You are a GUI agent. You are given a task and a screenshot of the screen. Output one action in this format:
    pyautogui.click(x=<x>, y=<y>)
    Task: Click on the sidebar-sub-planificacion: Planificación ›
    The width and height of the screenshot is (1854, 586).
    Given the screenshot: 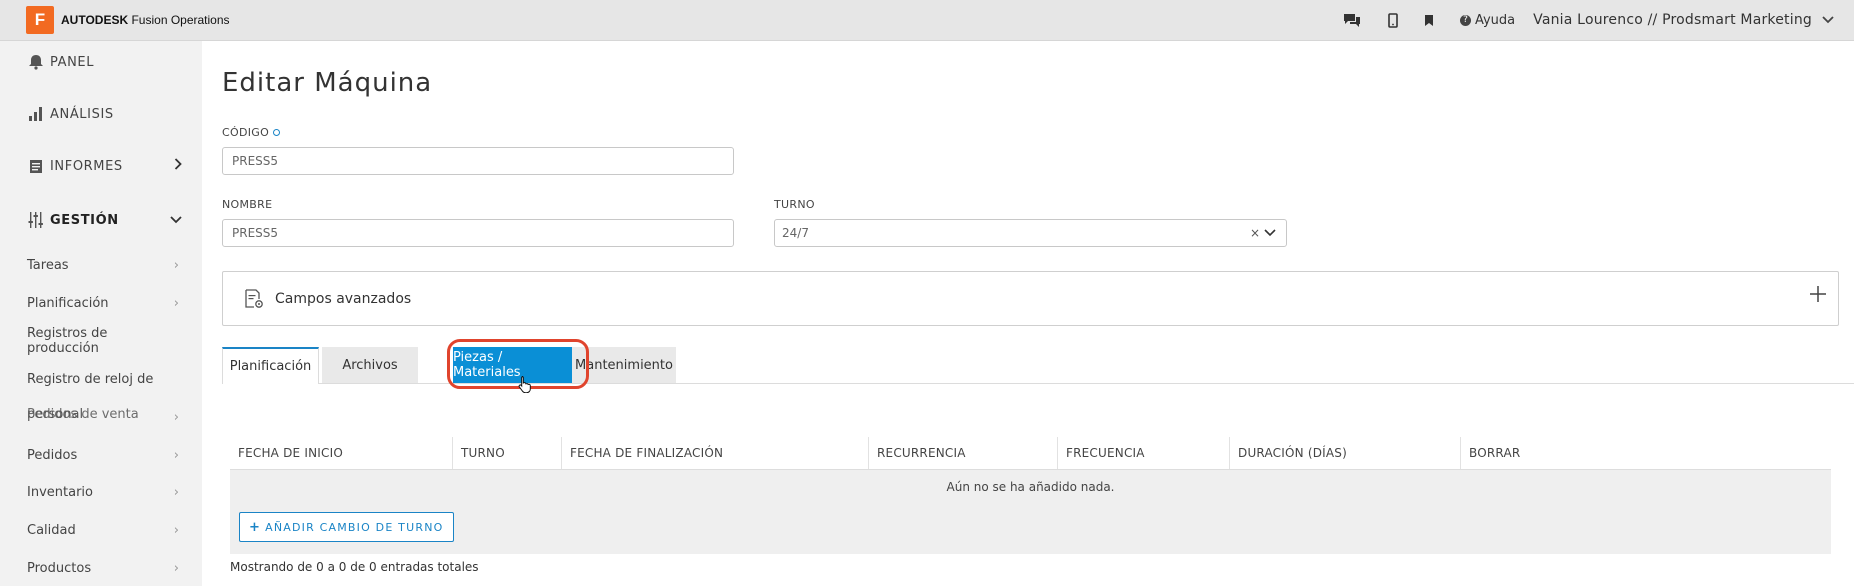 What is the action you would take?
    pyautogui.click(x=103, y=303)
    